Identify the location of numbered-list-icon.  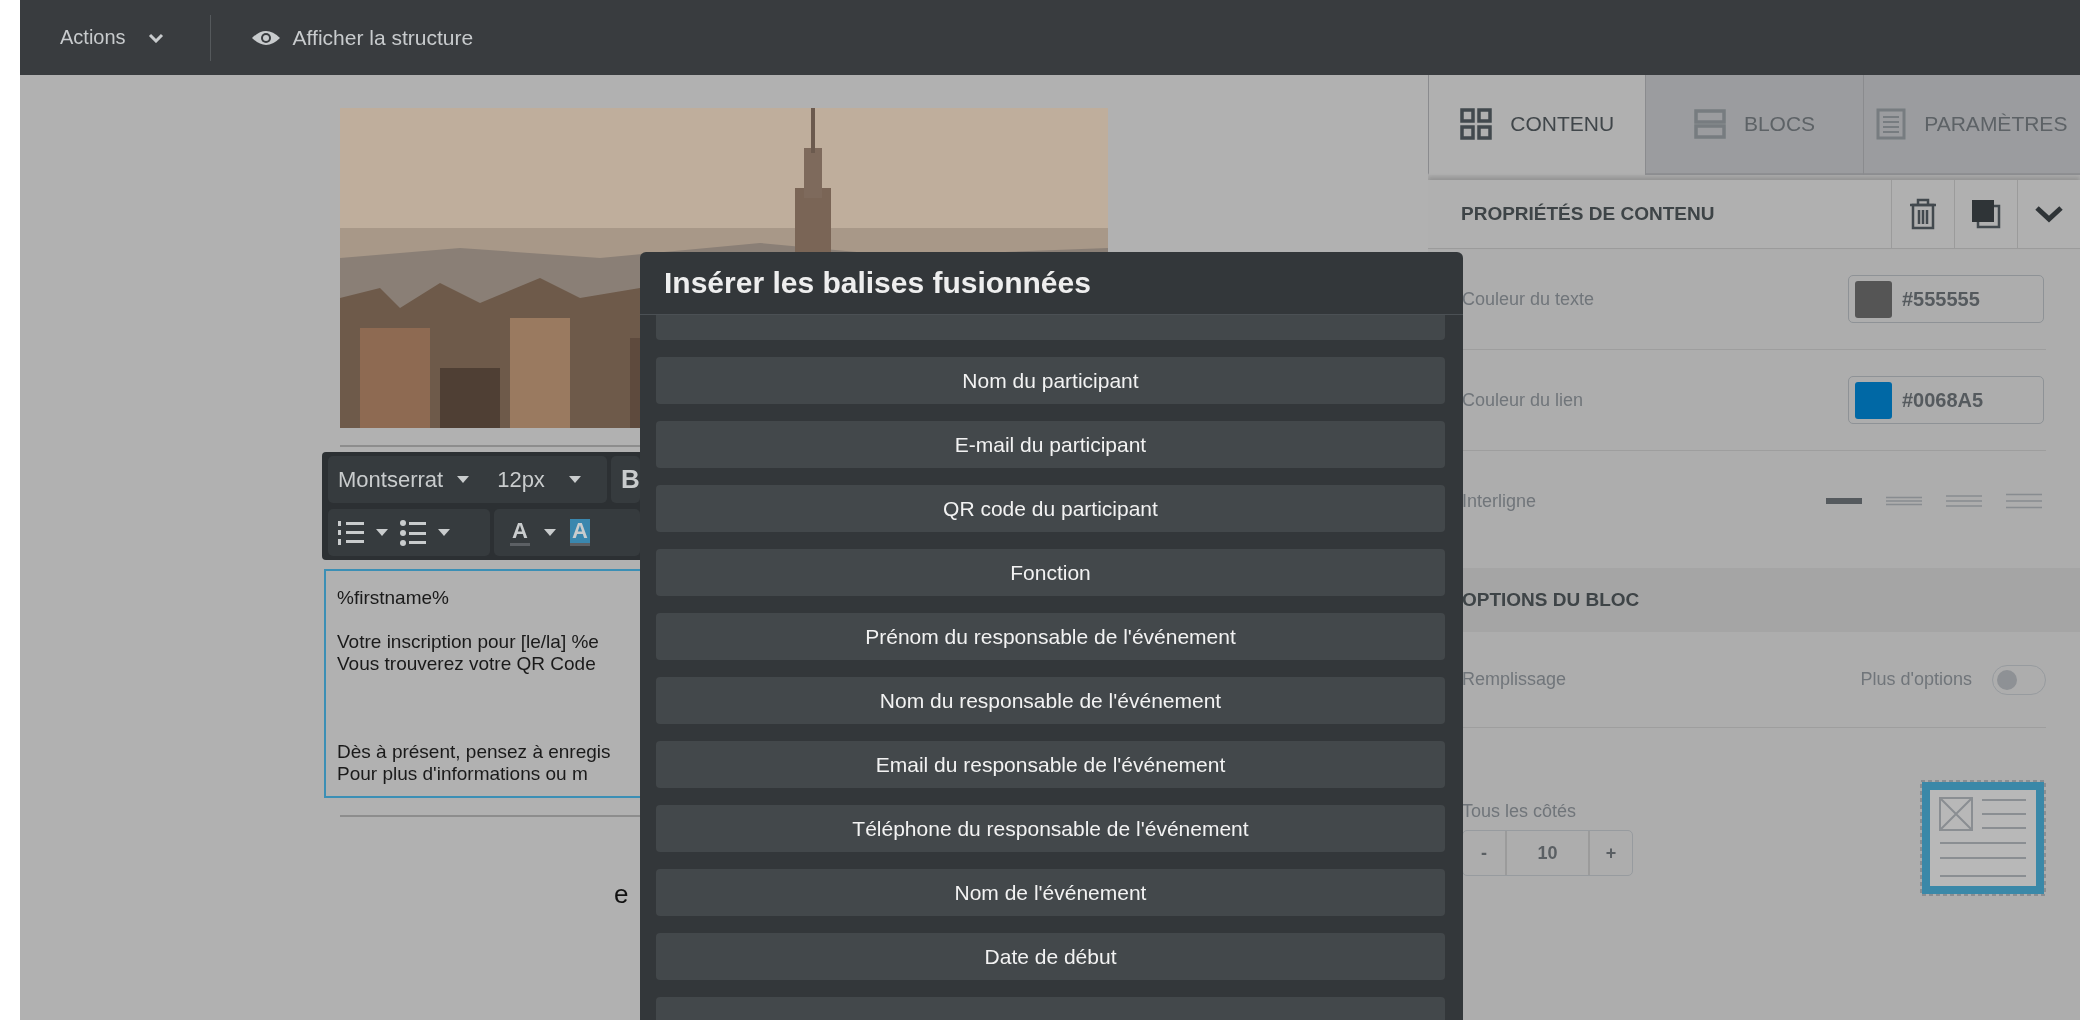
(351, 532).